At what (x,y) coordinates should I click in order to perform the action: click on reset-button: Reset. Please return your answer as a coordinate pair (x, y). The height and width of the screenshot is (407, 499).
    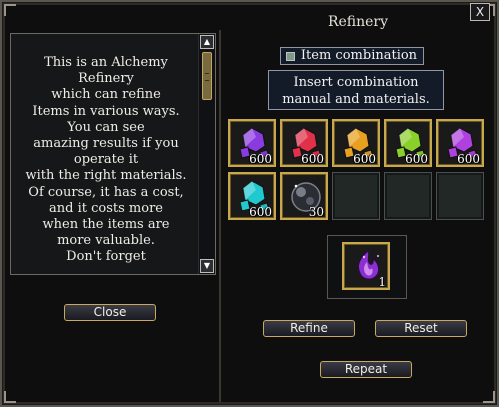
    Looking at the image, I should click on (421, 328).